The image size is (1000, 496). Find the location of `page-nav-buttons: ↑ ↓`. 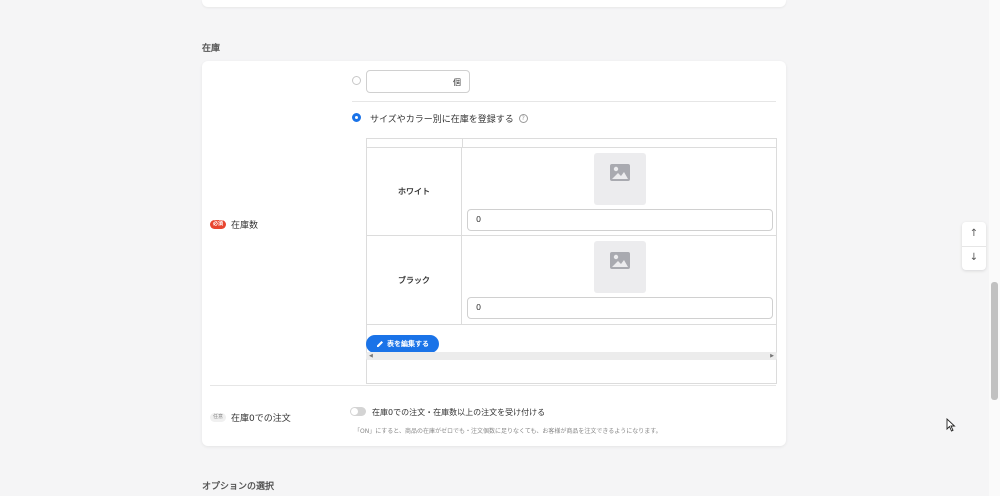

page-nav-buttons: ↑ ↓ is located at coordinates (974, 246).